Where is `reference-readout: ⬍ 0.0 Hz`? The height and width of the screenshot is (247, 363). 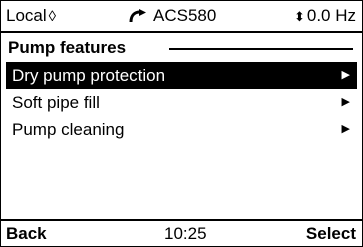
reference-readout: ⬍ 0.0 Hz is located at coordinates (325, 16).